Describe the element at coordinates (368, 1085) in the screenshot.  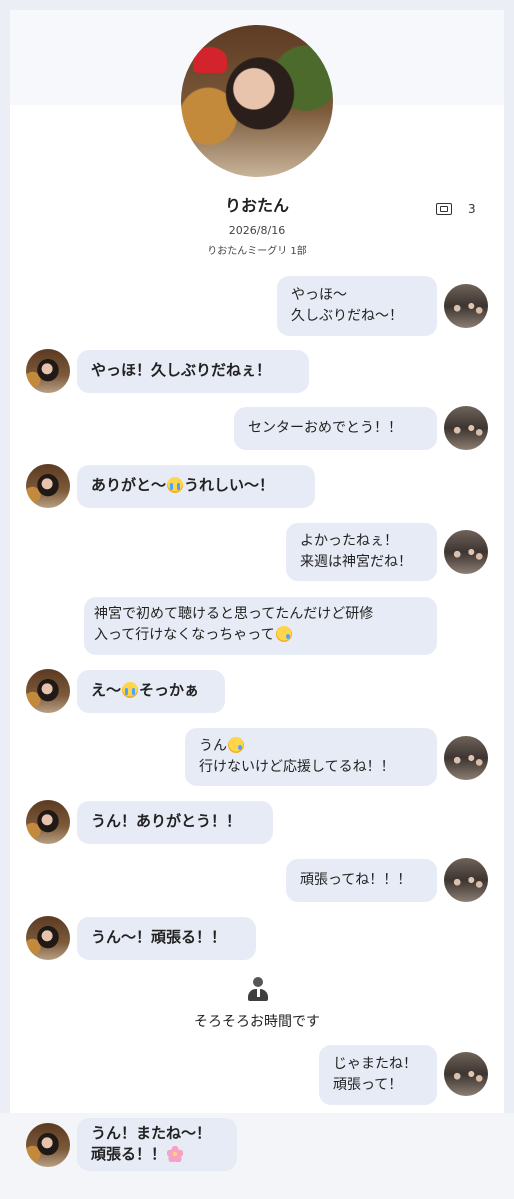
I see `message-line: 頑張って！` at that location.